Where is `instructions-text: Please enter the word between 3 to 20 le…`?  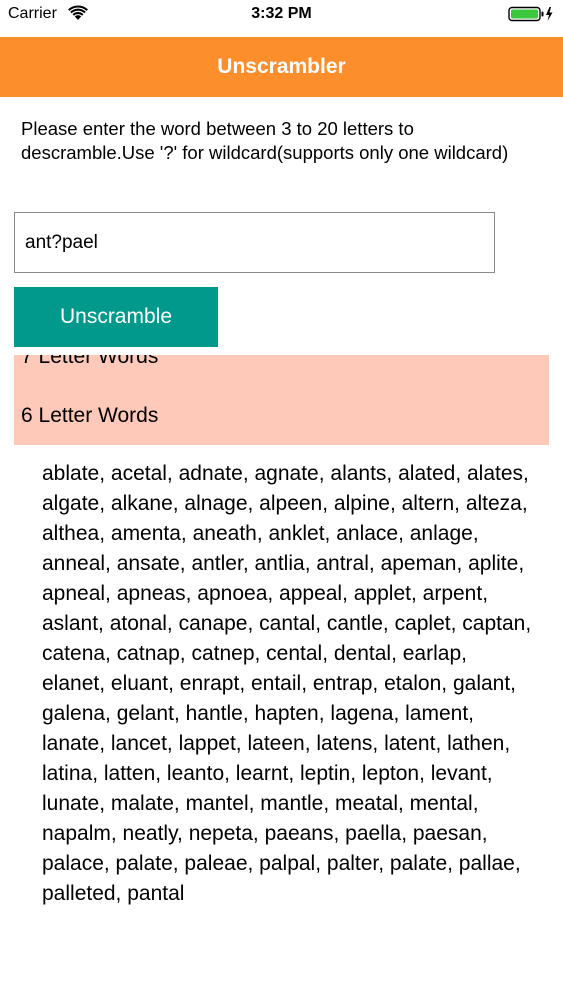
instructions-text: Please enter the word between 3 to 20 le… is located at coordinates (265, 140).